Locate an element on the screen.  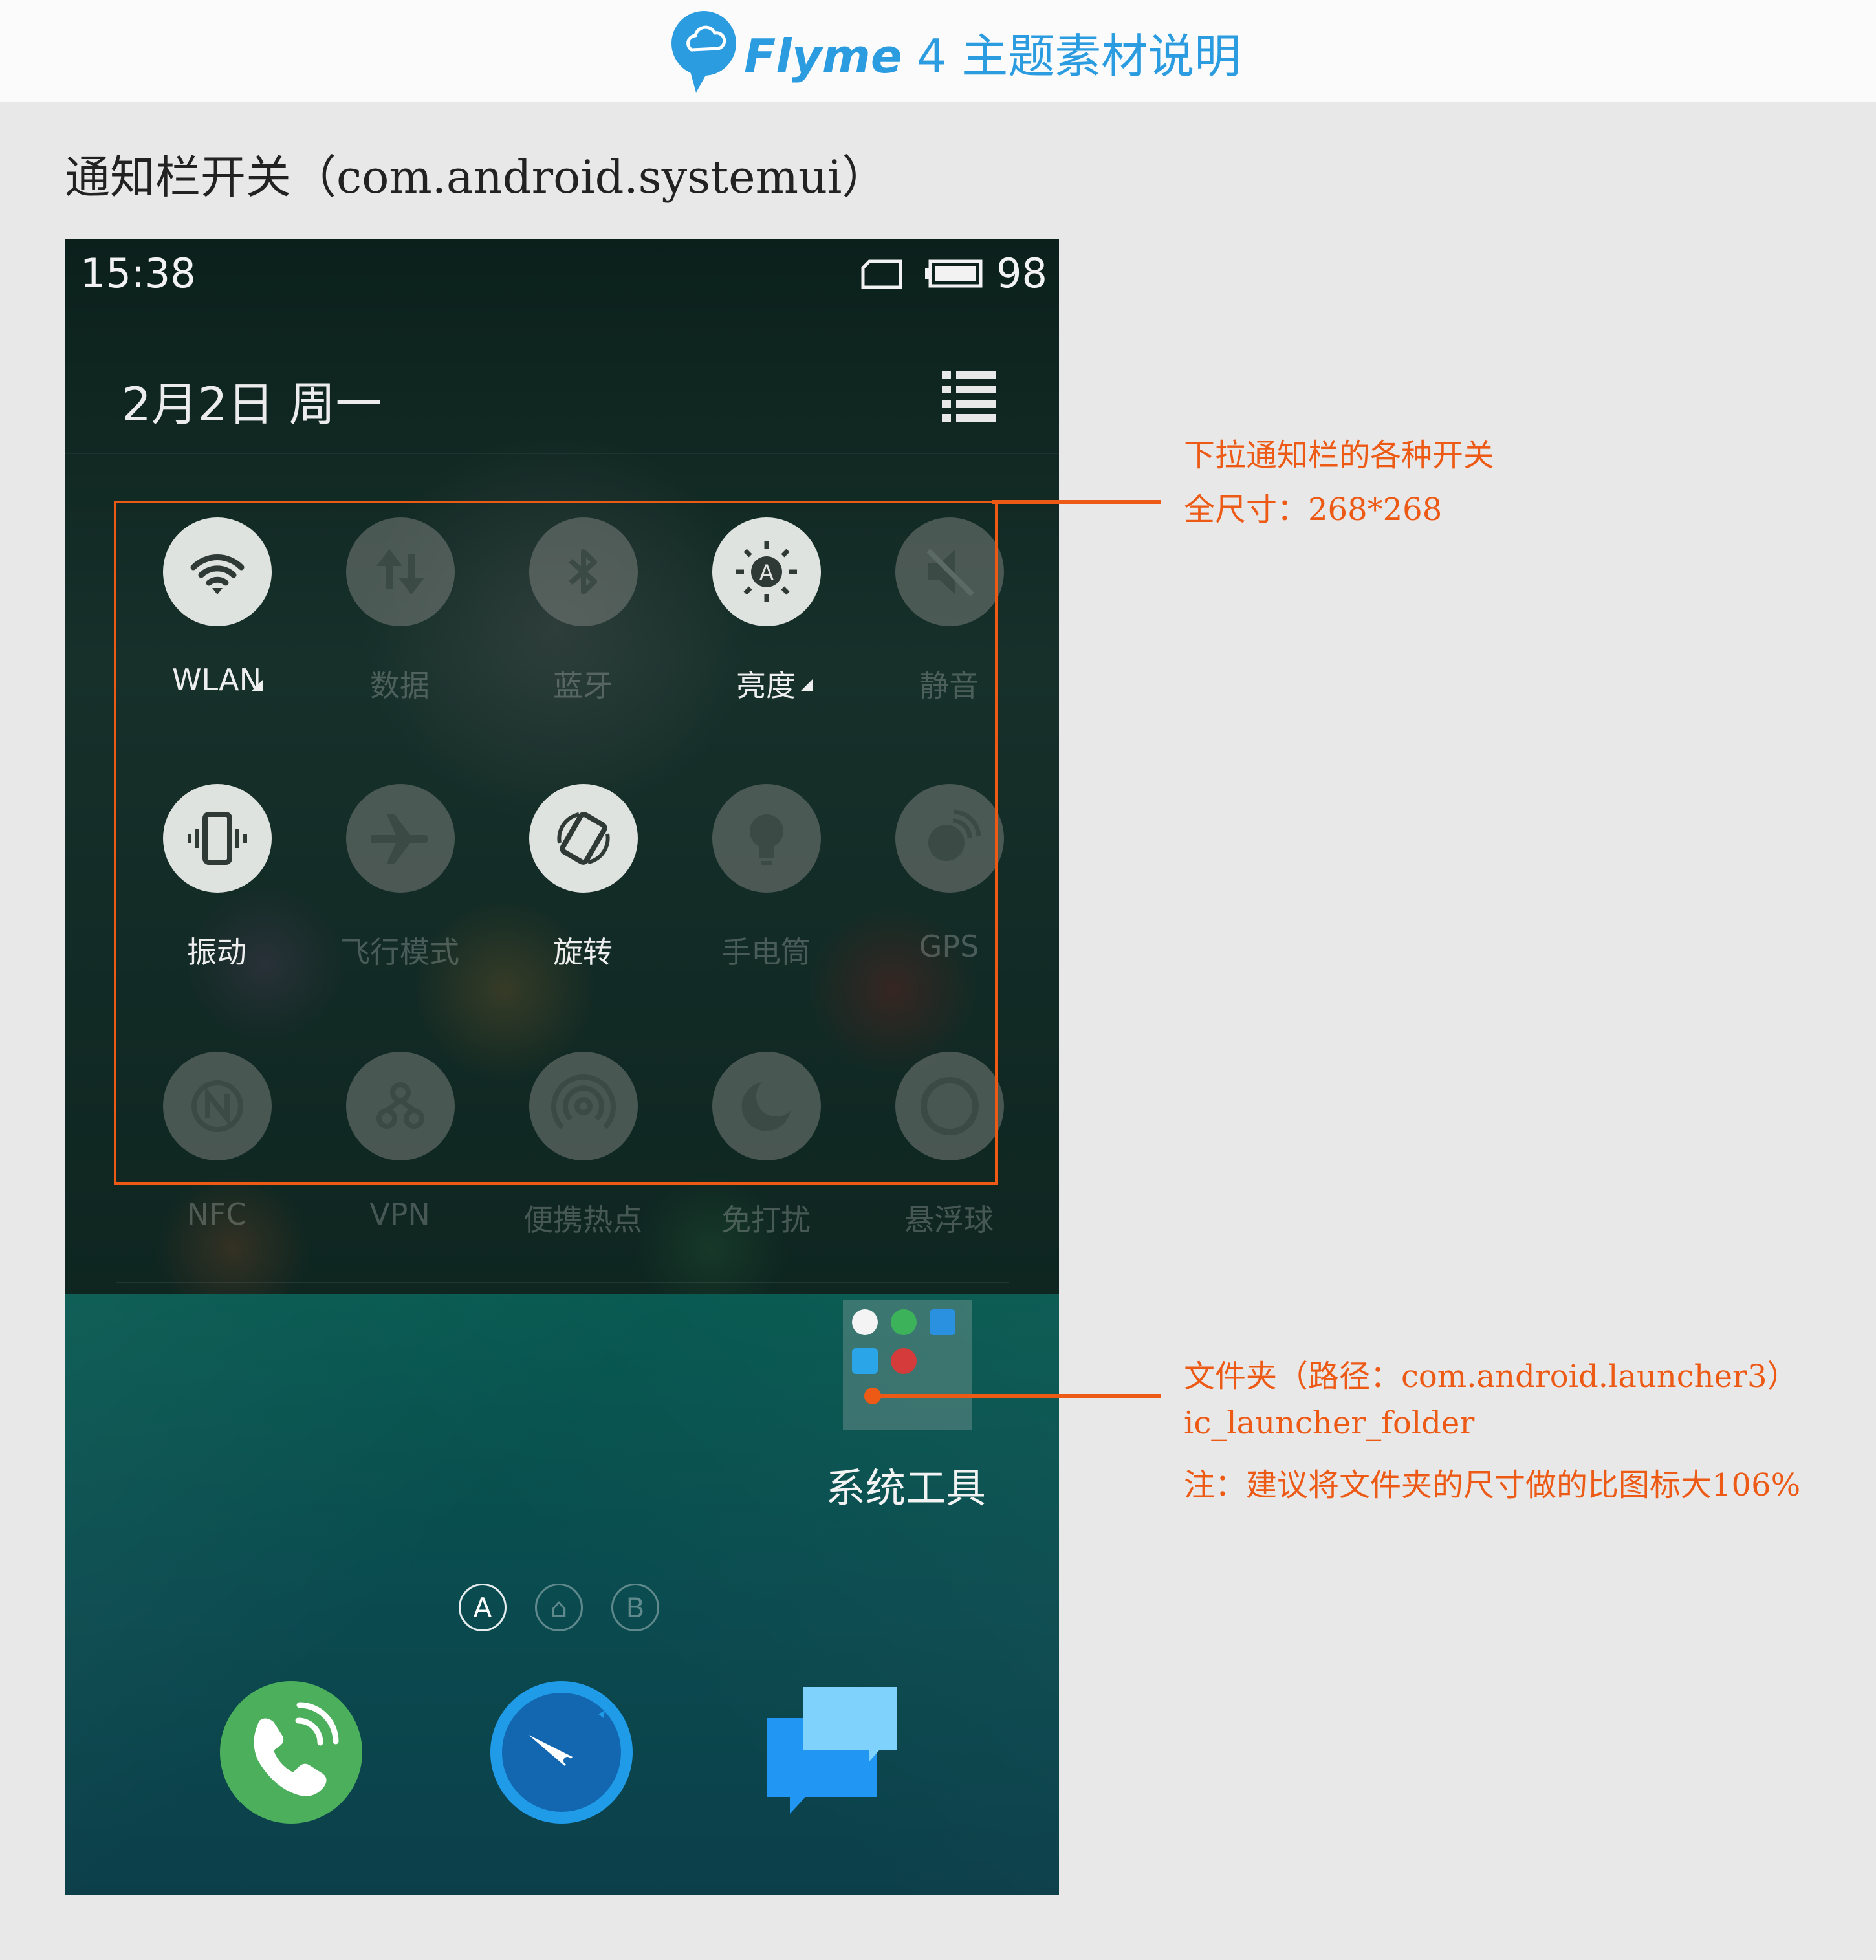
folder-annotation-name: ic_launcher_folder is located at coordinates (1329, 1423).